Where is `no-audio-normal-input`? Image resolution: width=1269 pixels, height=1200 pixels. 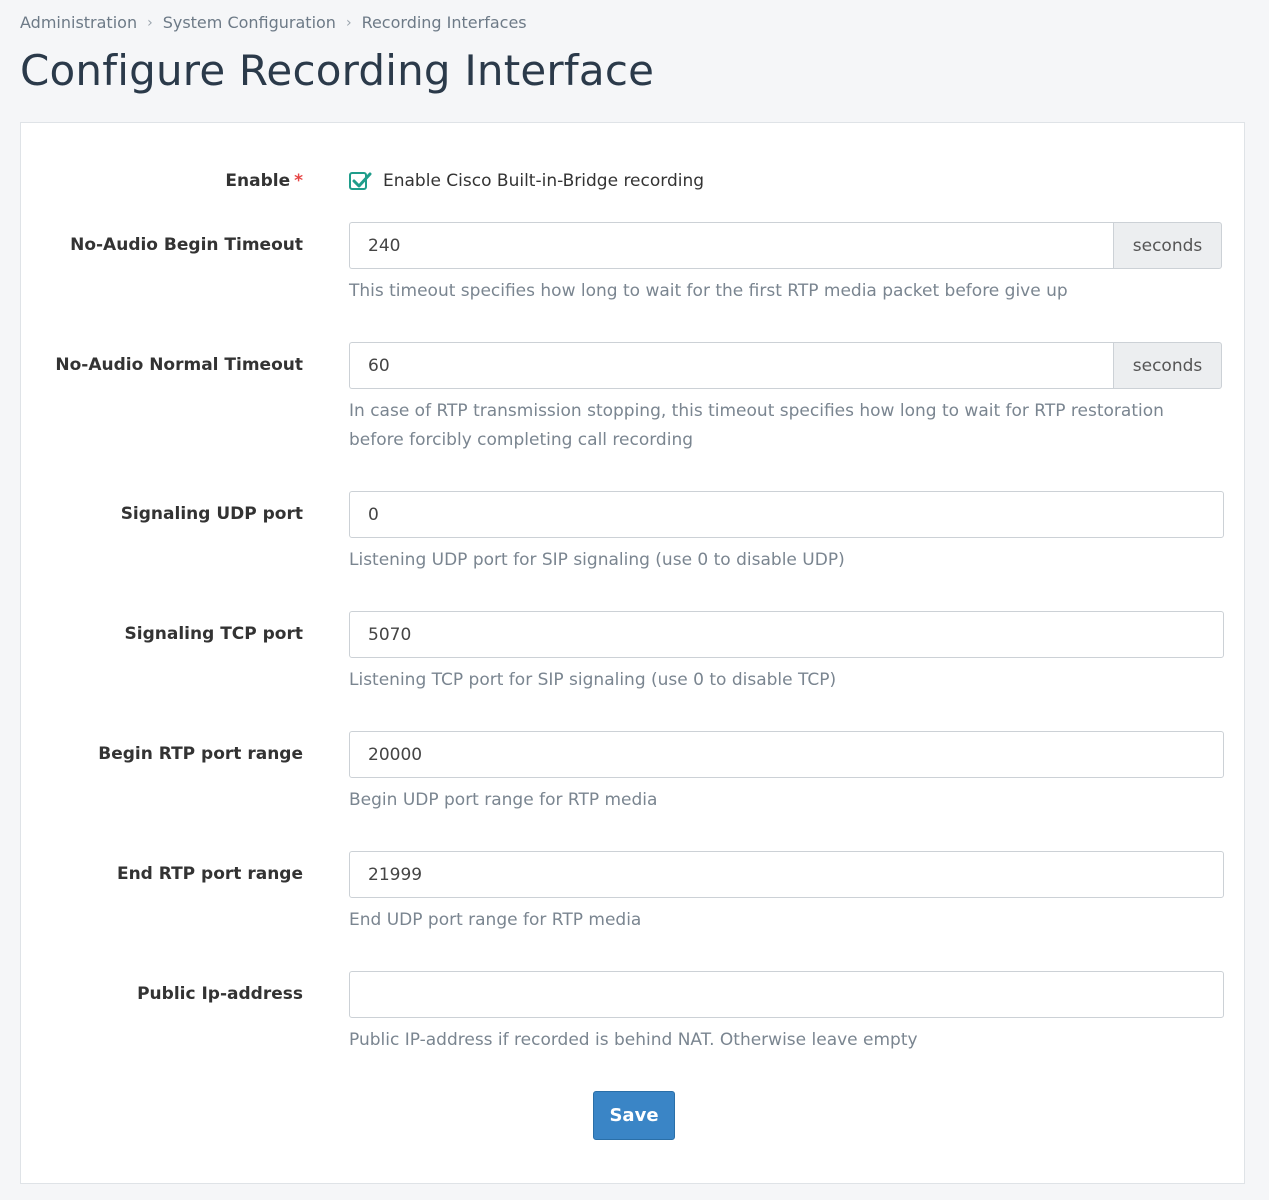 no-audio-normal-input is located at coordinates (731, 365).